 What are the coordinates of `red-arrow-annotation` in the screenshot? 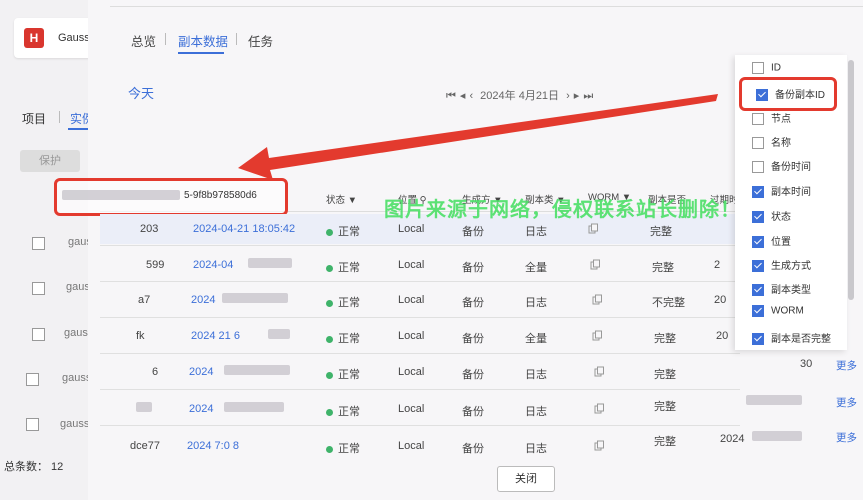 It's located at (478, 137).